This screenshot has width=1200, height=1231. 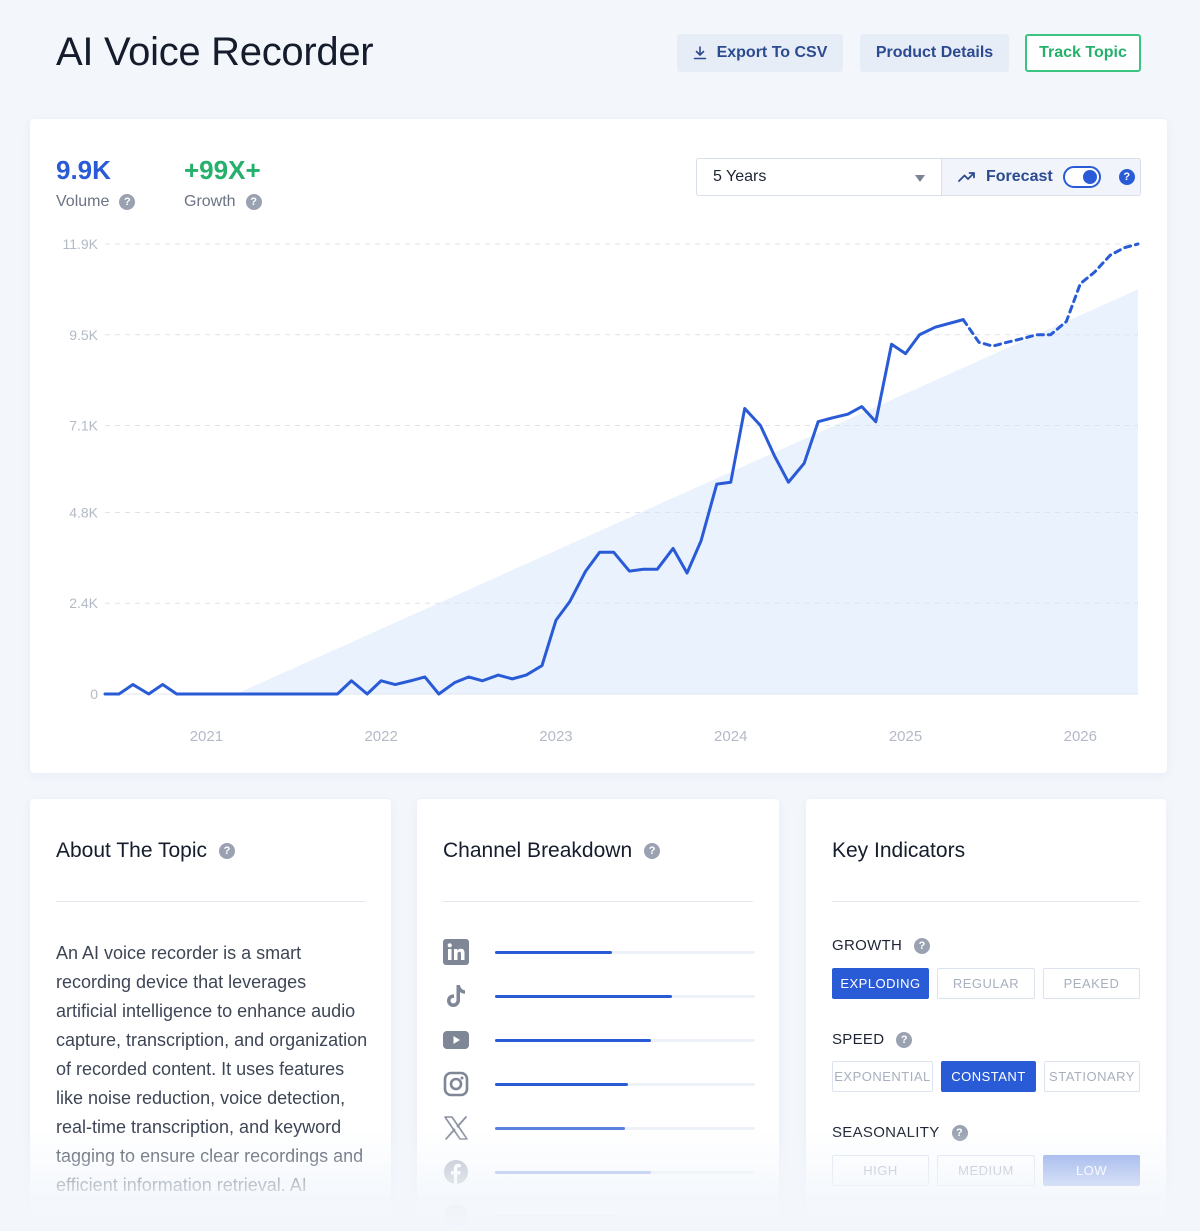 What do you see at coordinates (882, 1076) in the screenshot?
I see `speed-option-exponential: EXPONENTIAL` at bounding box center [882, 1076].